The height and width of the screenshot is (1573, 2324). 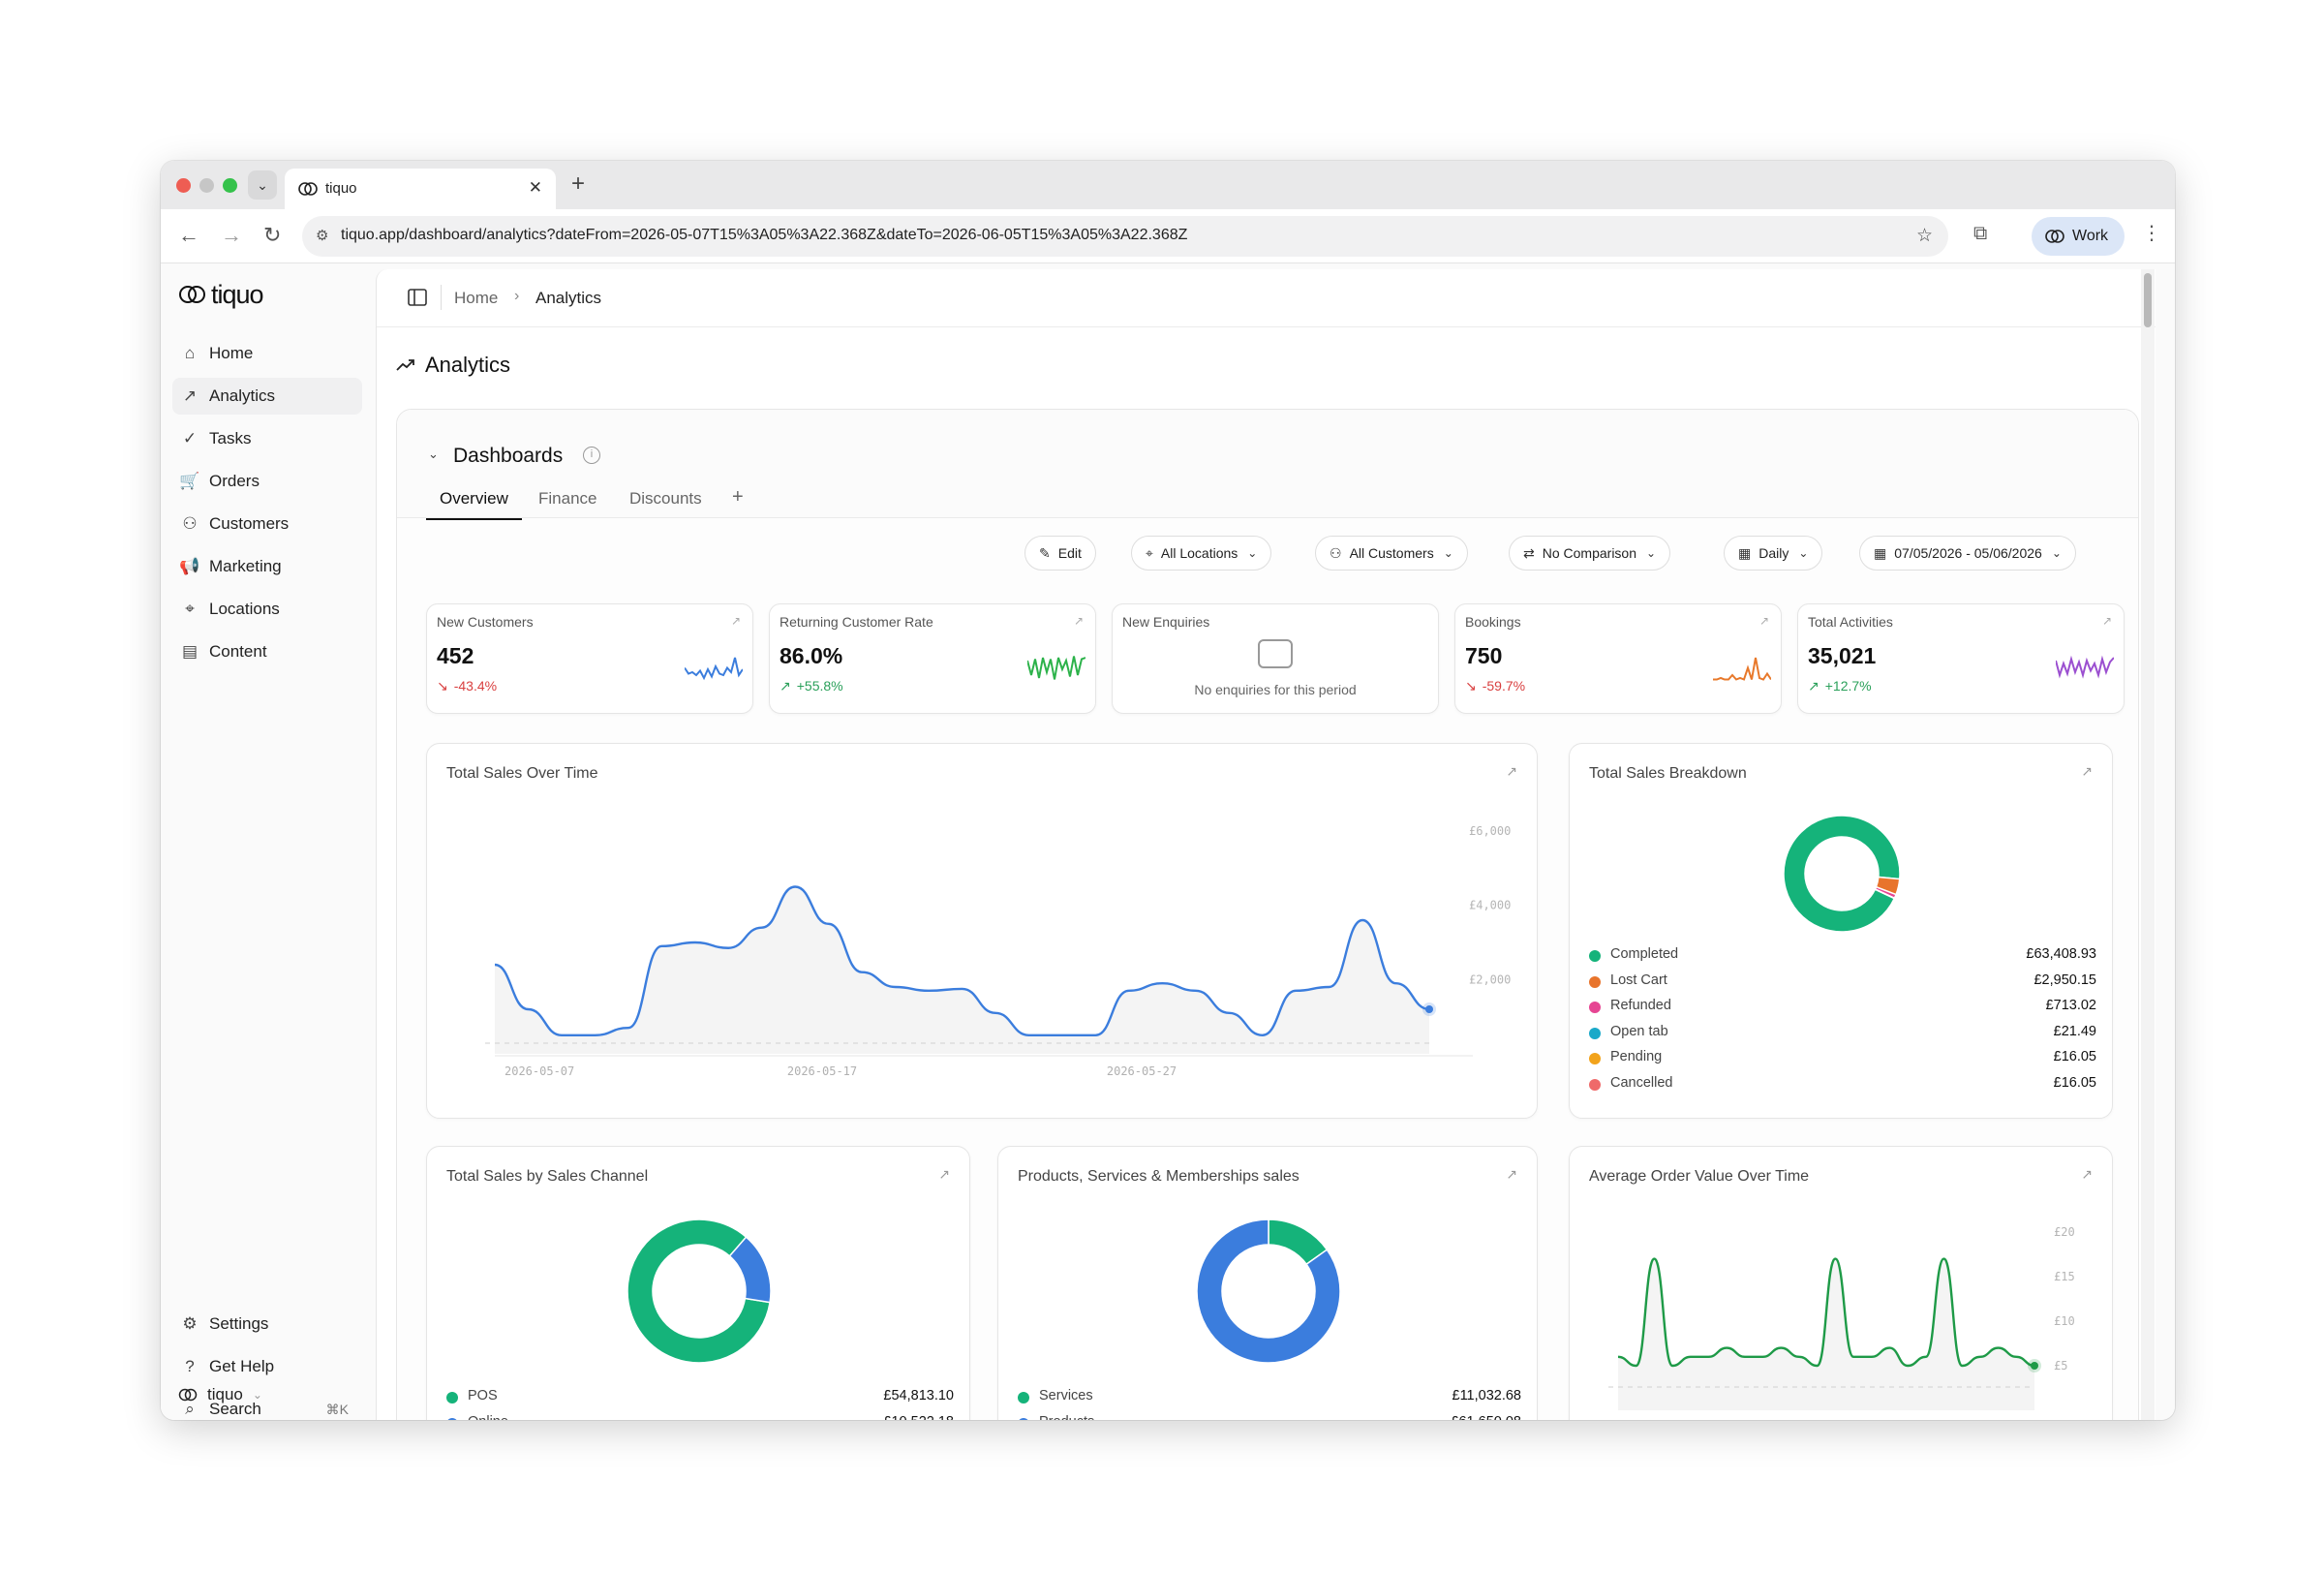 I want to click on legend-item-lost-cart: Lost Cart £2,950.15, so click(x=1843, y=982).